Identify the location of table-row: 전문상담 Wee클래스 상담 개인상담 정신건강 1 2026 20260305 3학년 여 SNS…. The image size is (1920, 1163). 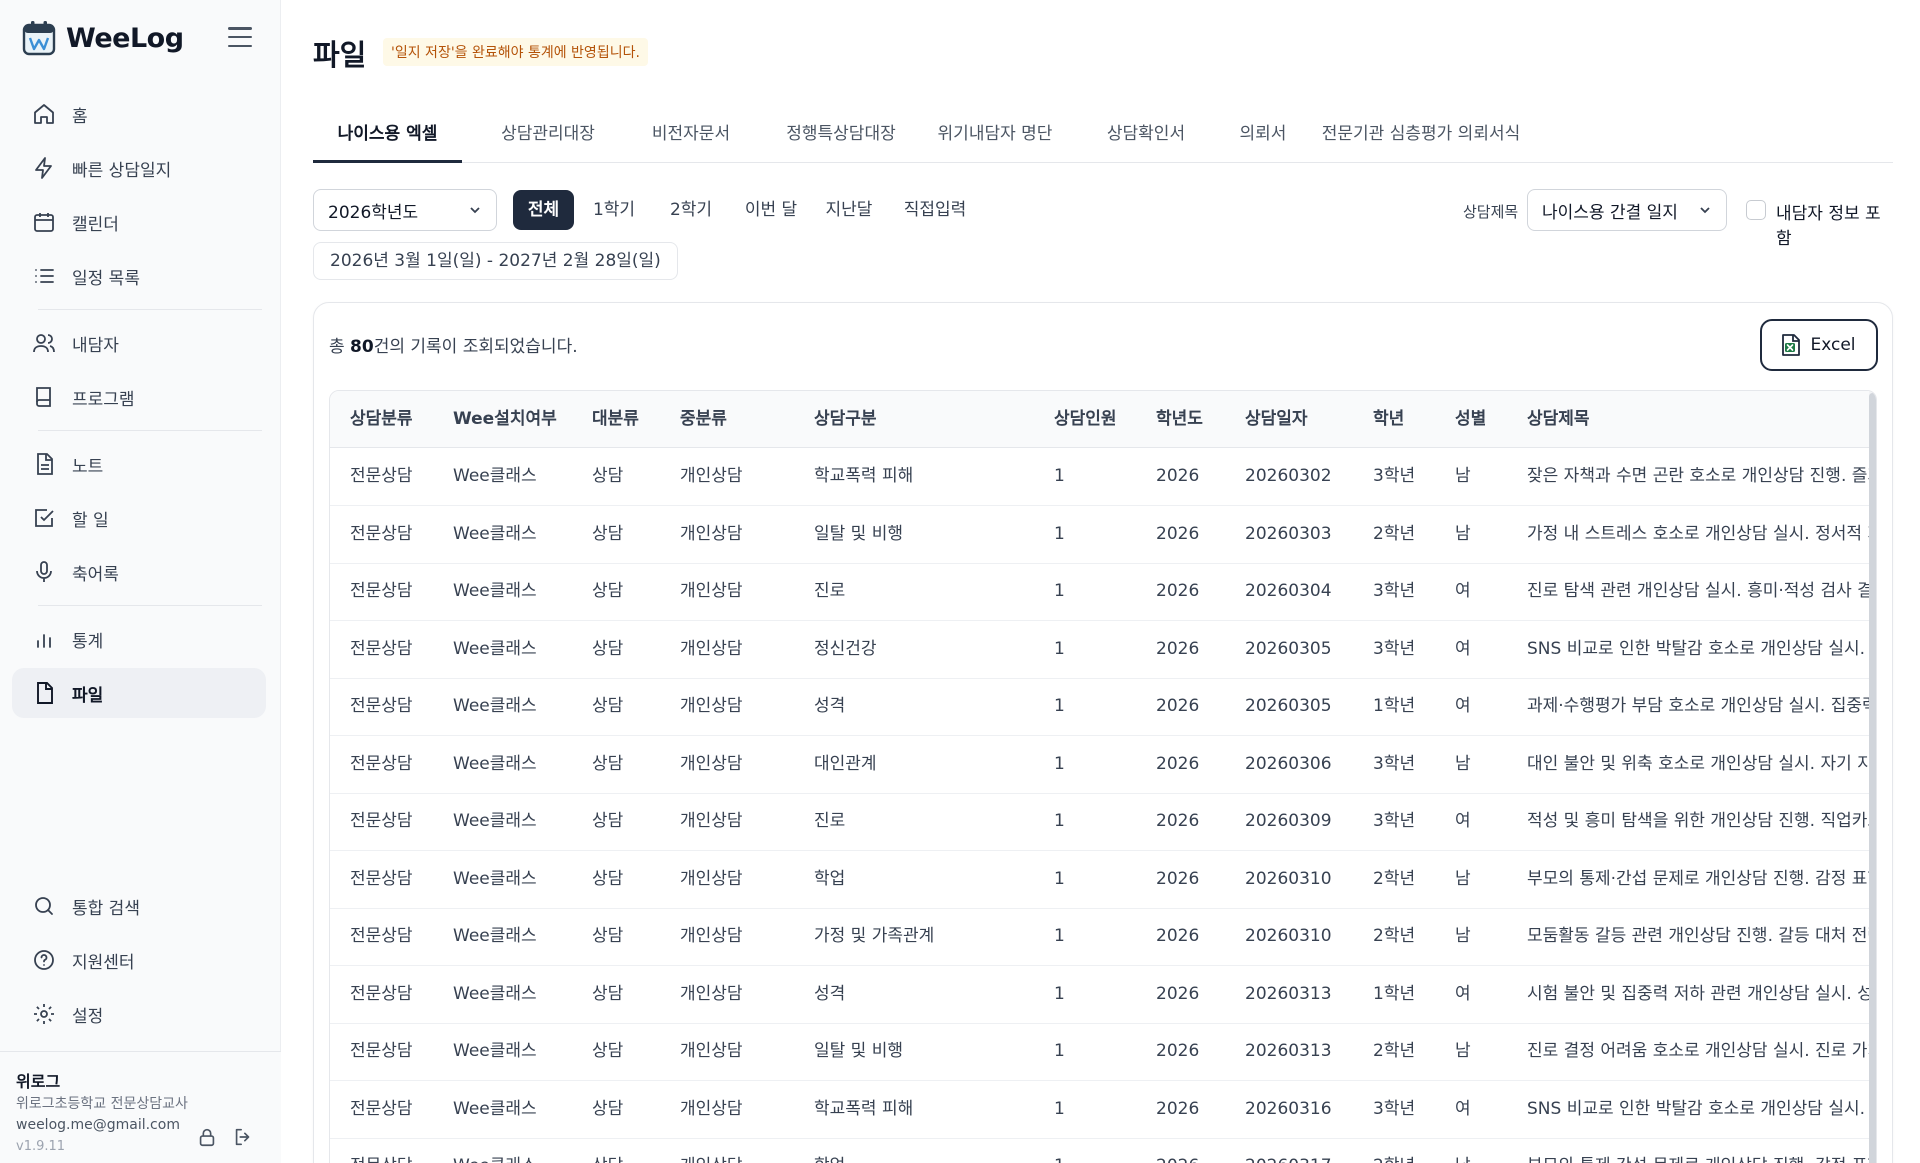
(1103, 650).